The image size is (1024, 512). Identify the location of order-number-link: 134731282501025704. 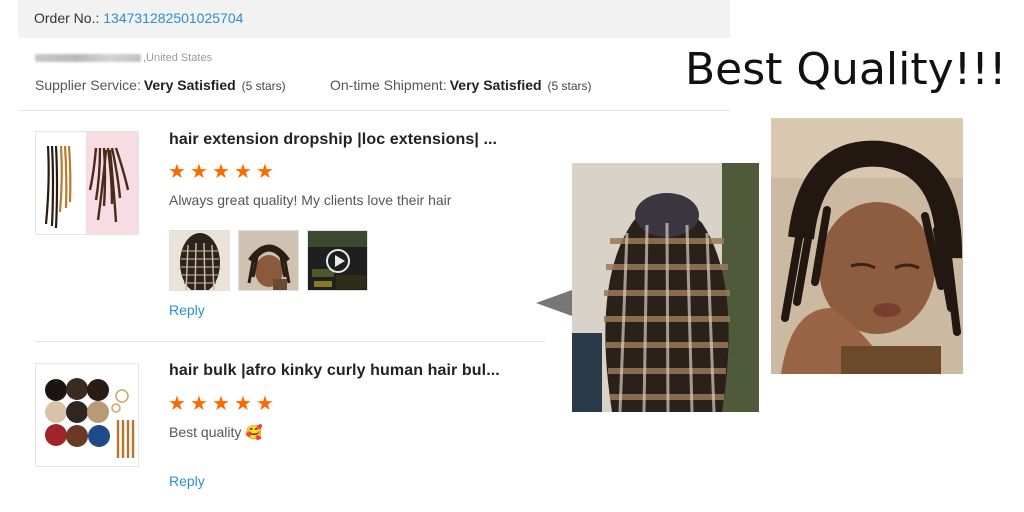
(173, 18).